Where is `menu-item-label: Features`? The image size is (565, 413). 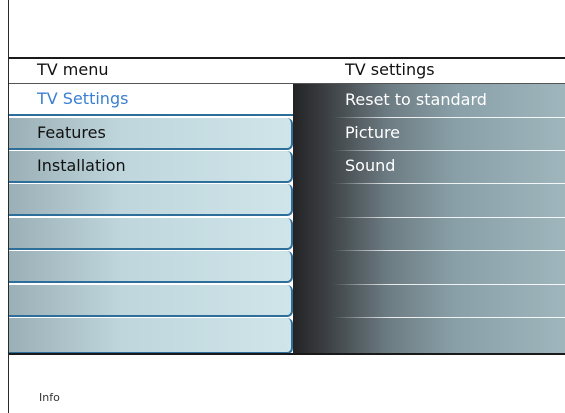 menu-item-label: Features is located at coordinates (71, 132).